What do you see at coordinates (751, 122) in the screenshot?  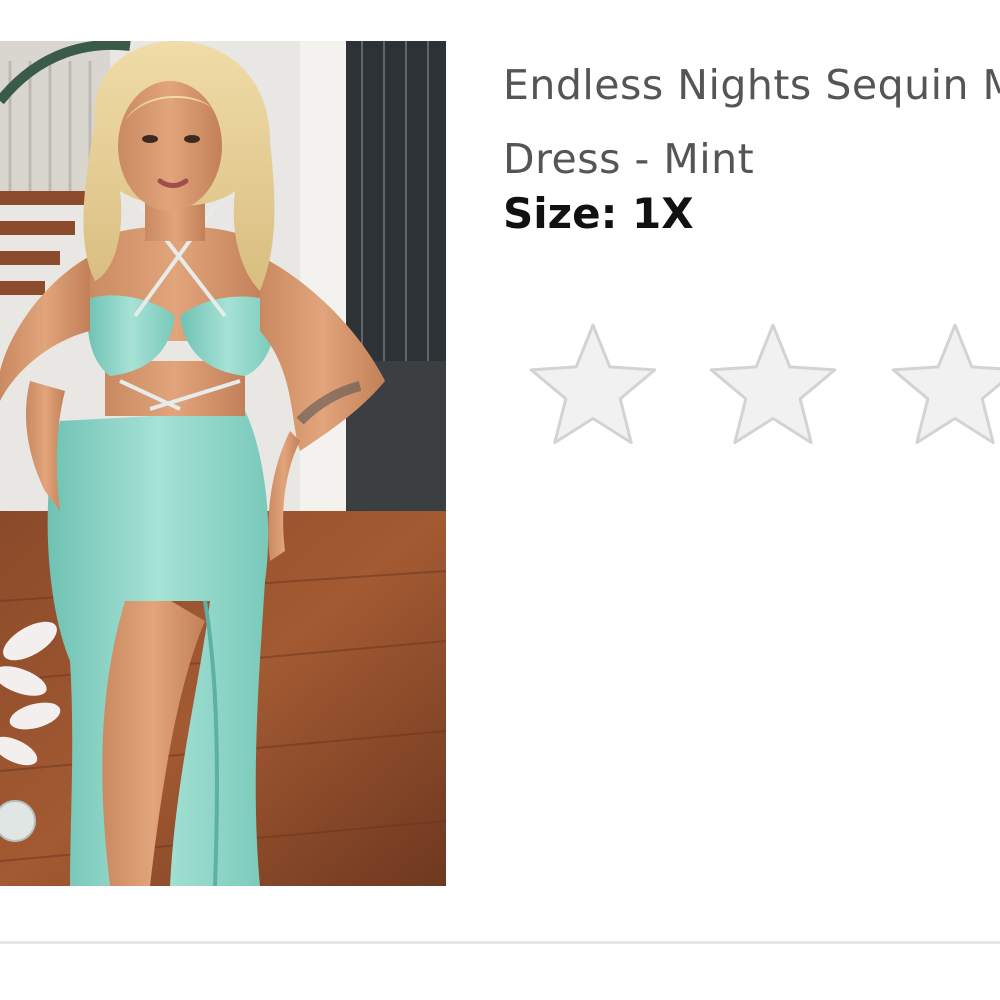 I see `product-title: Endless Nights Sequin Maxi Dress - Mint` at bounding box center [751, 122].